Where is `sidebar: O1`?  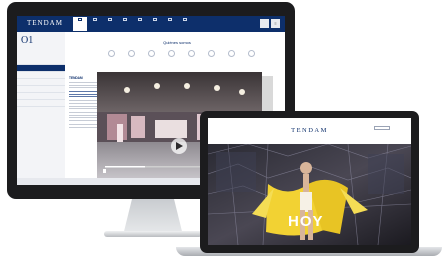
sidebar: O1 is located at coordinates (41, 108).